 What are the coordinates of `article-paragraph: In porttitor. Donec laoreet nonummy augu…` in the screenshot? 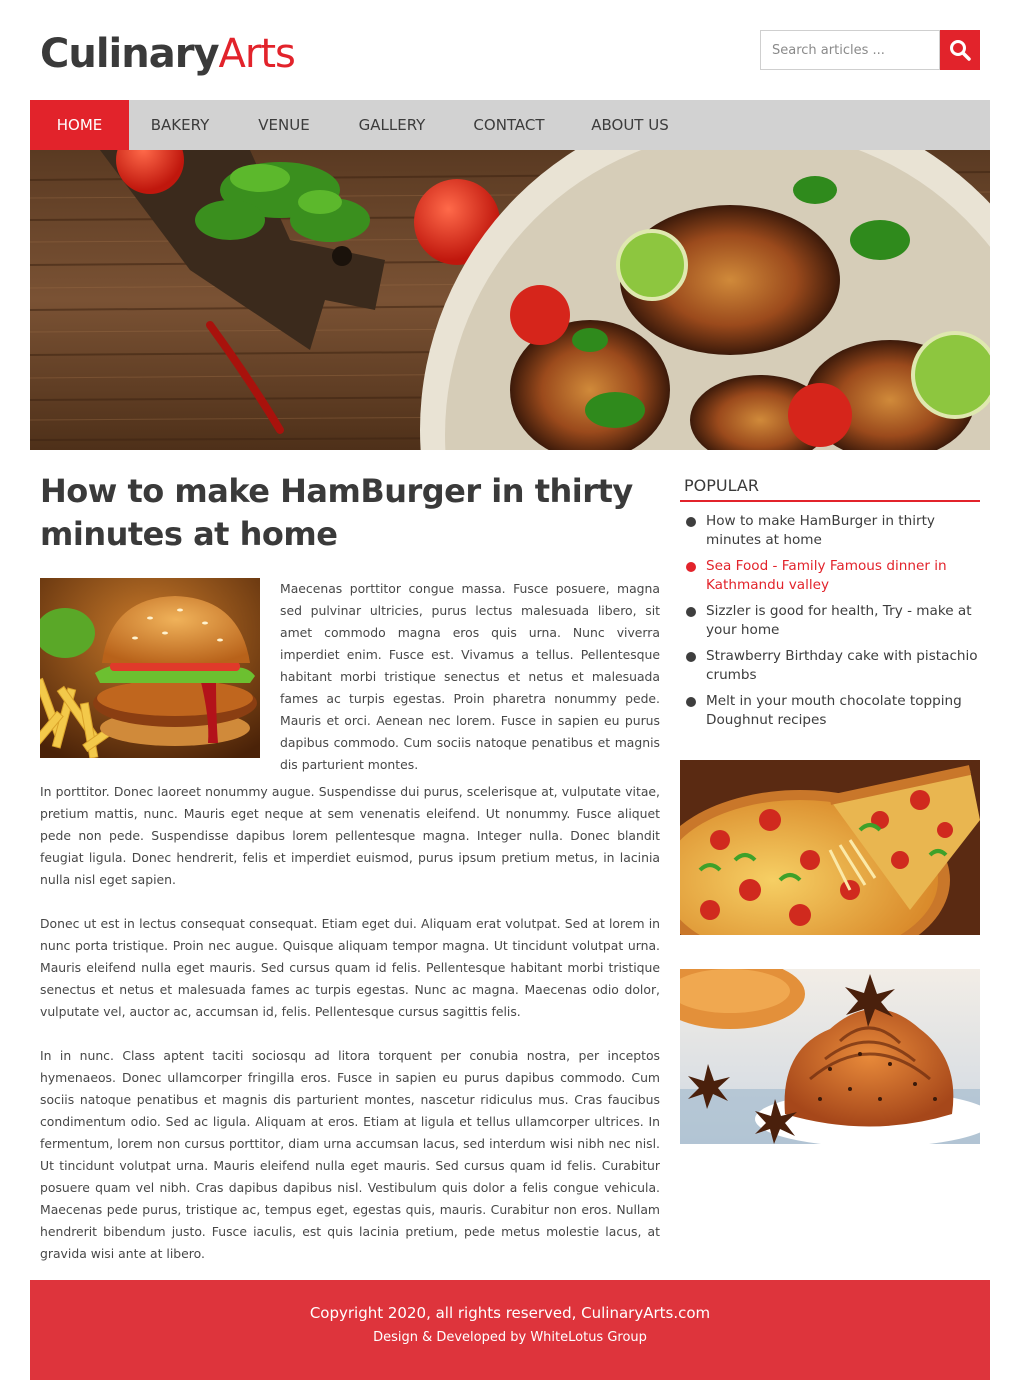 It's located at (350, 835).